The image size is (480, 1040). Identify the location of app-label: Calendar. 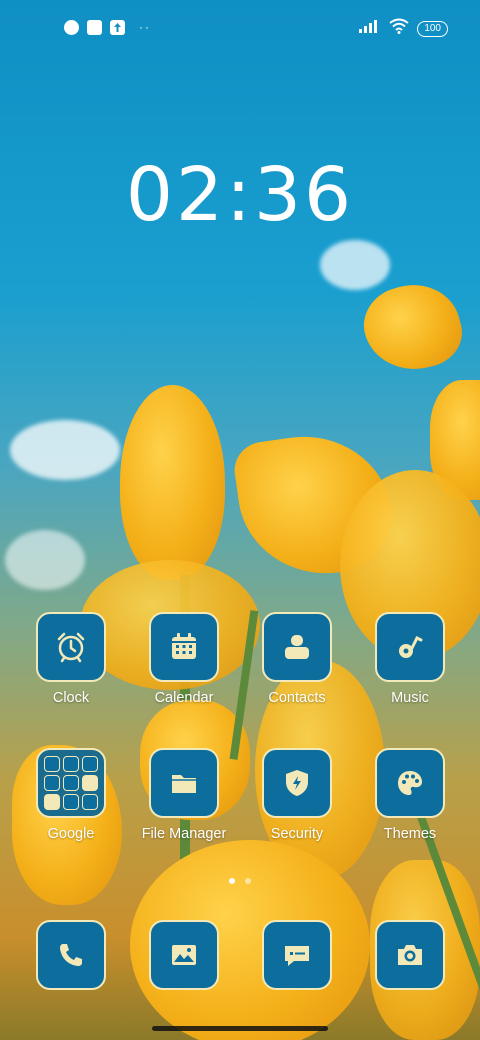
(184, 698).